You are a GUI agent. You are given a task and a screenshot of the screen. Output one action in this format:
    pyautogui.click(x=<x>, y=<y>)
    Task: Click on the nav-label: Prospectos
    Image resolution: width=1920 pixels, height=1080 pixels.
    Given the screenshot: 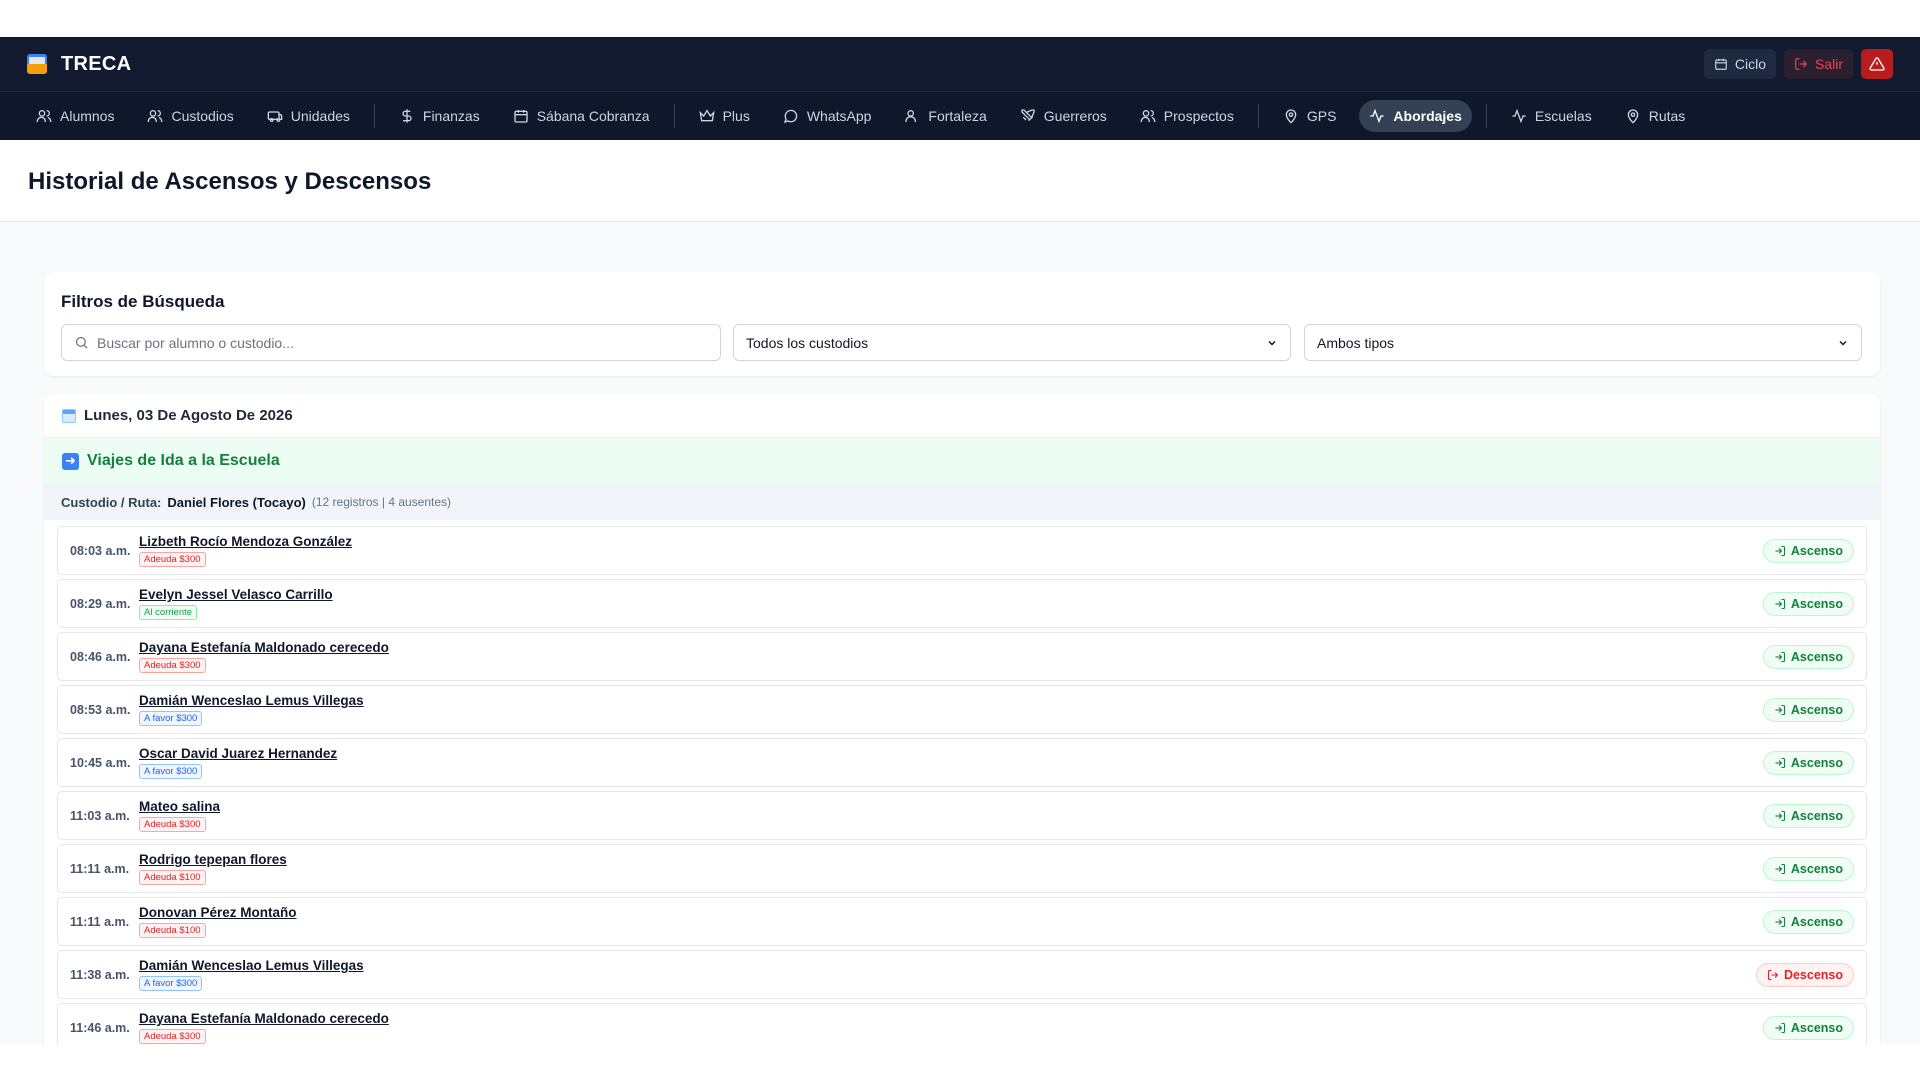 What is the action you would take?
    pyautogui.click(x=1198, y=116)
    